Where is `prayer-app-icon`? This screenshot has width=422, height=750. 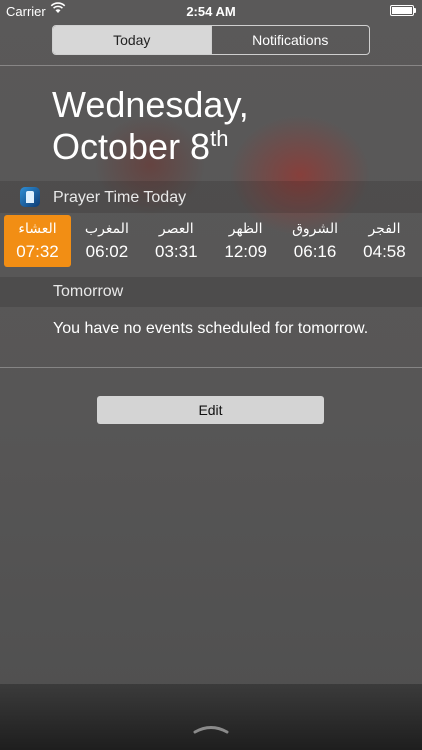
prayer-app-icon is located at coordinates (30, 197).